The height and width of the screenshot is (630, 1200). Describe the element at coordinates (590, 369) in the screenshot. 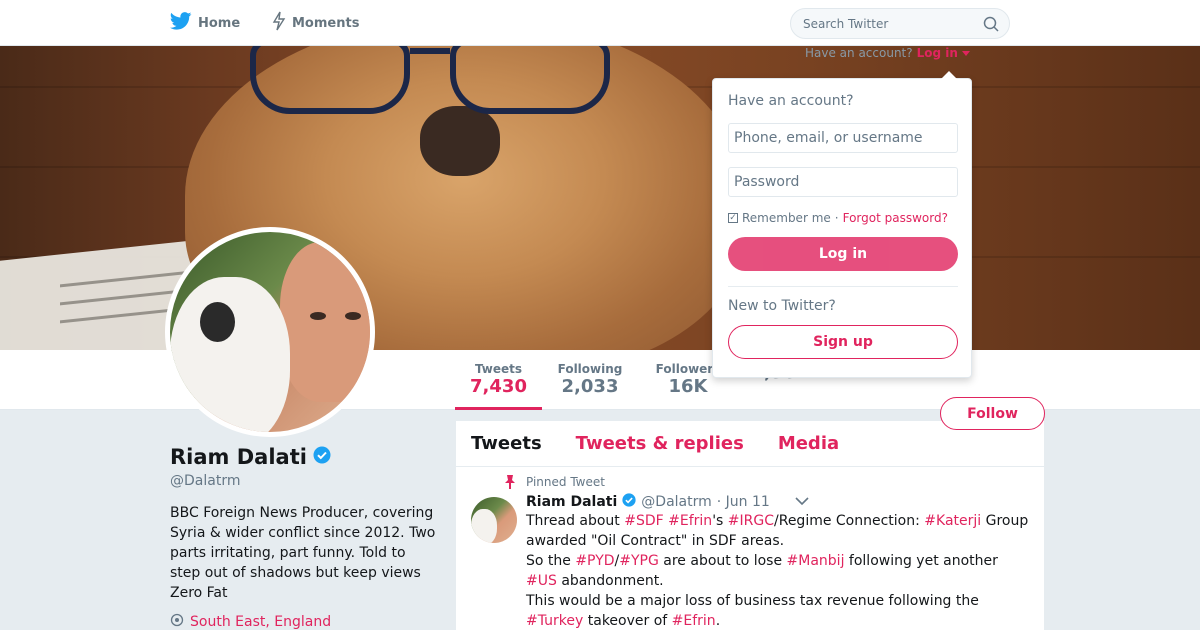

I see `stat-label: Following` at that location.